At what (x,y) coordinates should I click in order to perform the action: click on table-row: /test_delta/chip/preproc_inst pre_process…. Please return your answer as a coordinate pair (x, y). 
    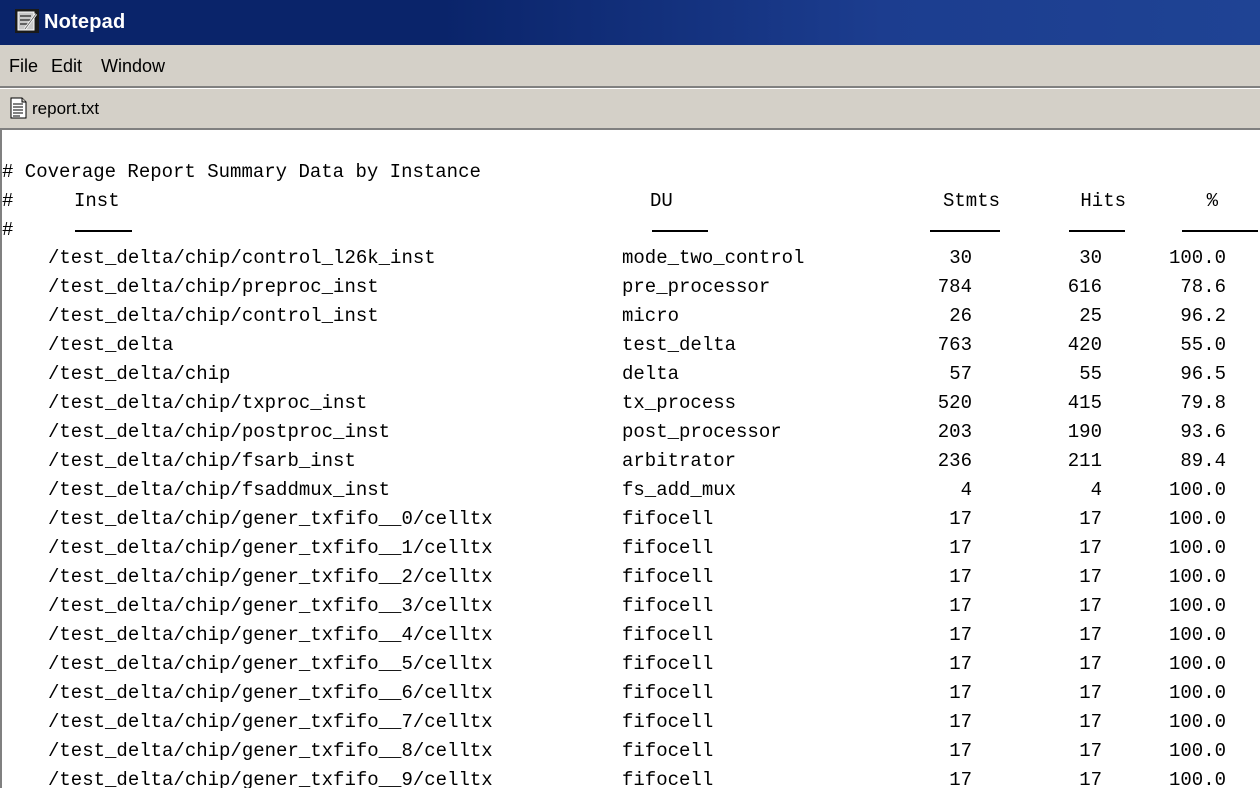
    Looking at the image, I should click on (631, 287).